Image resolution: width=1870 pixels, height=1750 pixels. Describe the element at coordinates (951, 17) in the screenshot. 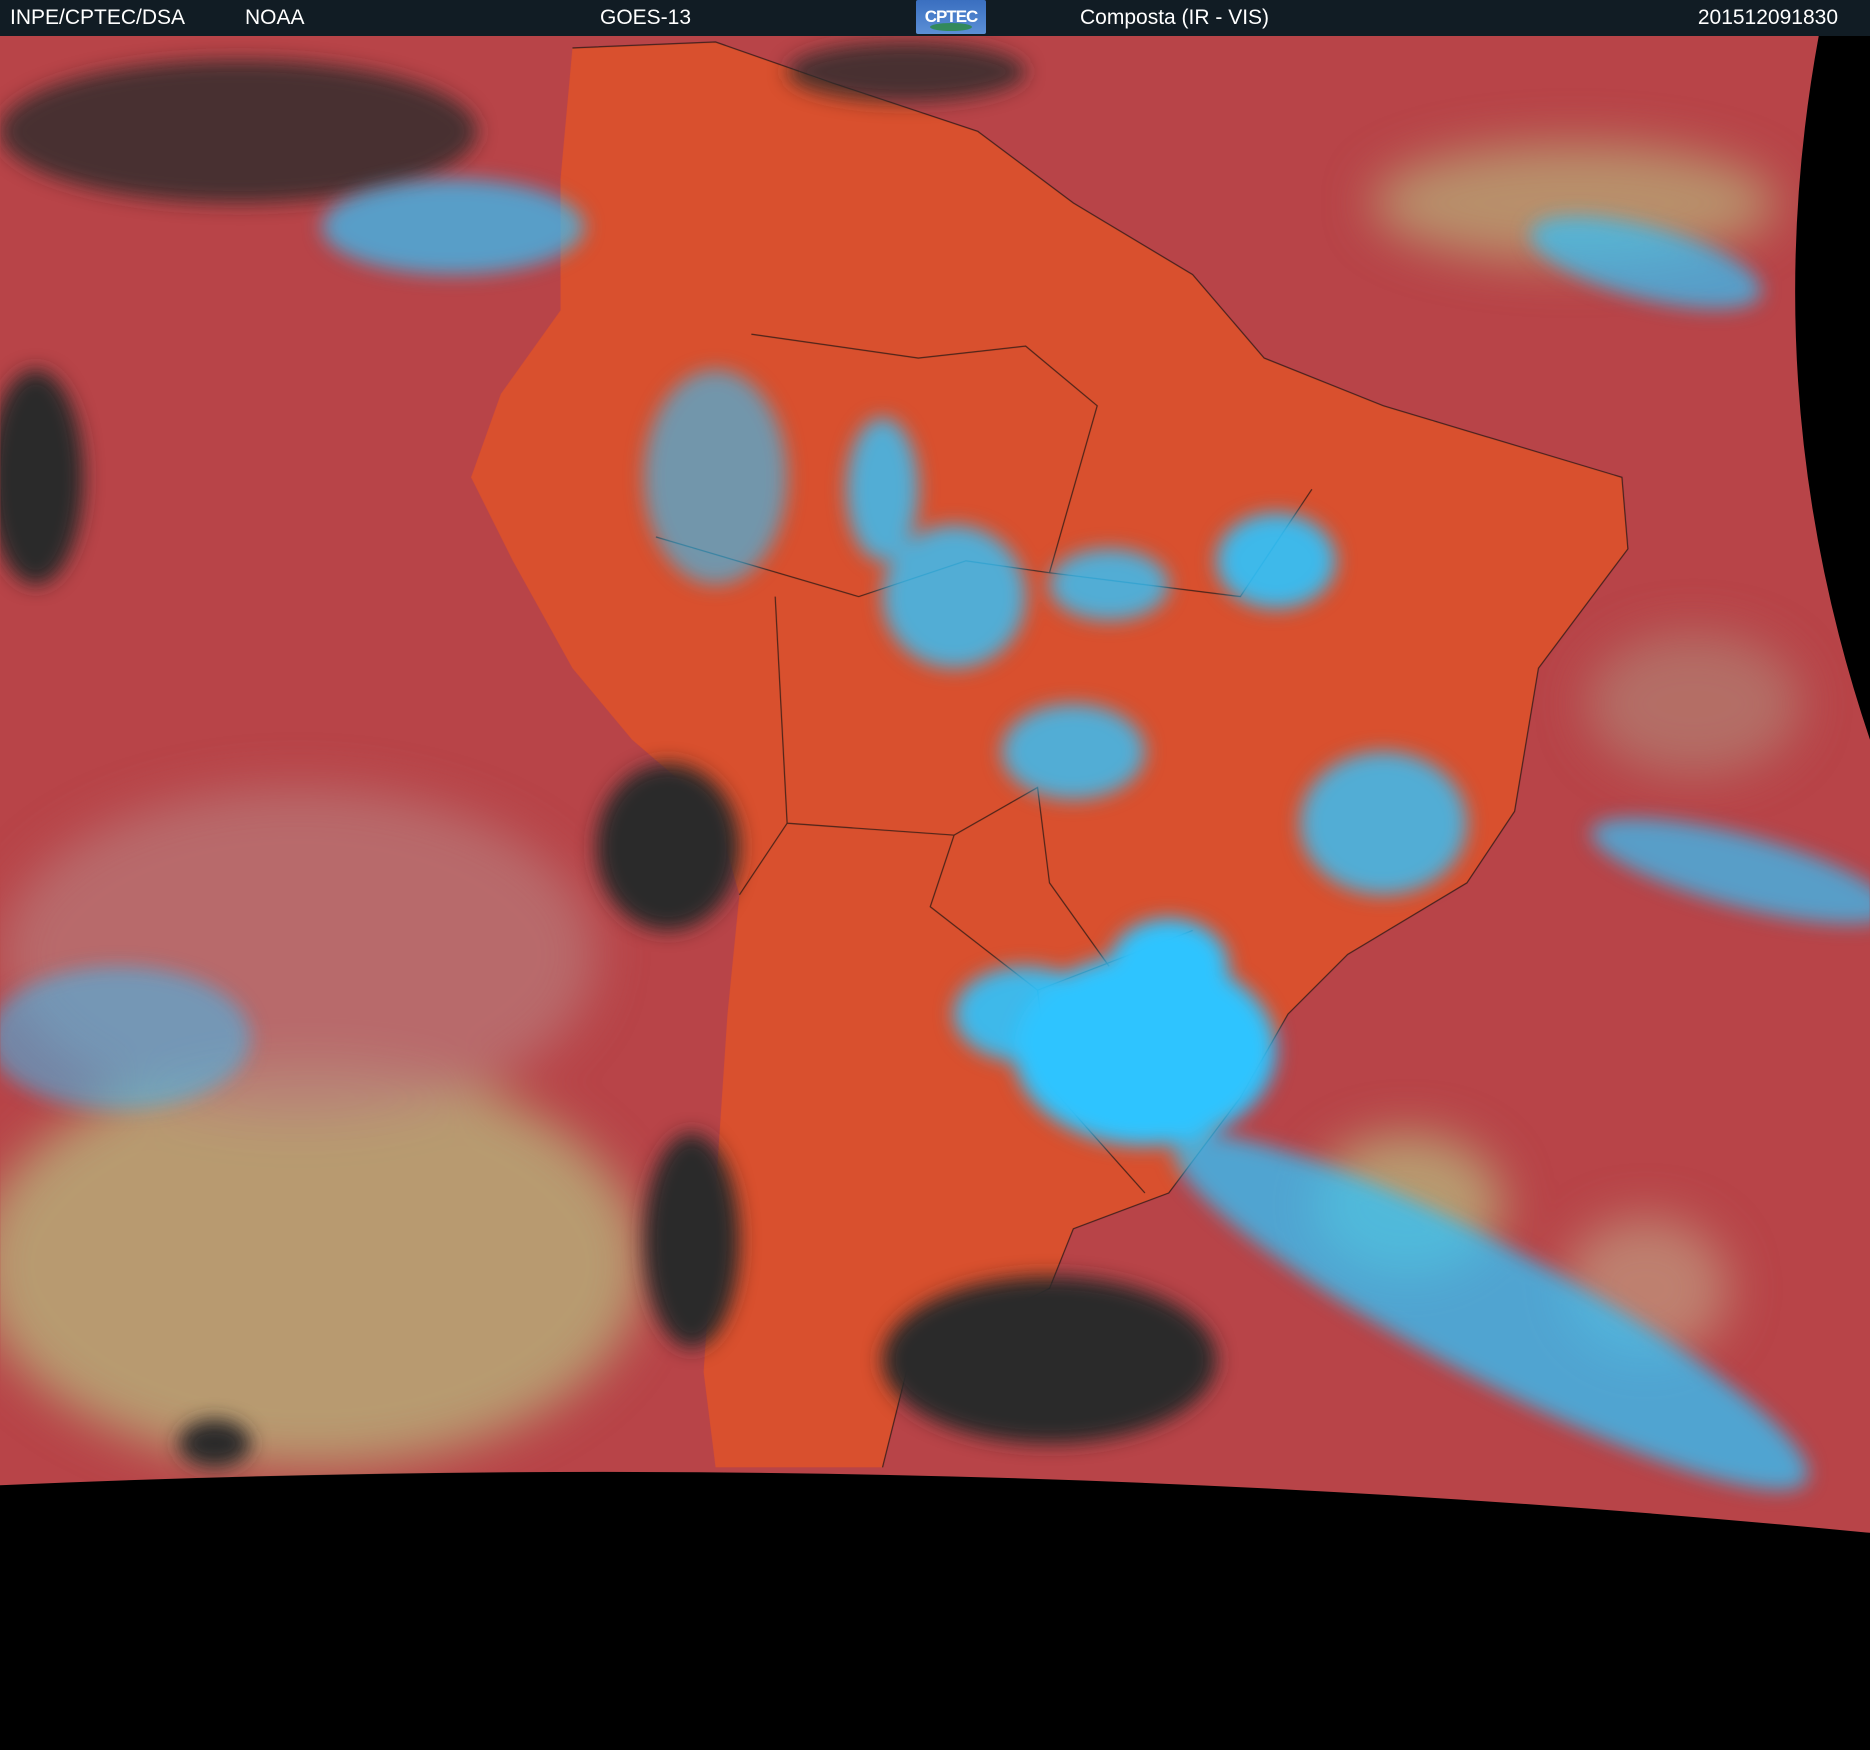

I see `cptec-logo: CPTEC` at that location.